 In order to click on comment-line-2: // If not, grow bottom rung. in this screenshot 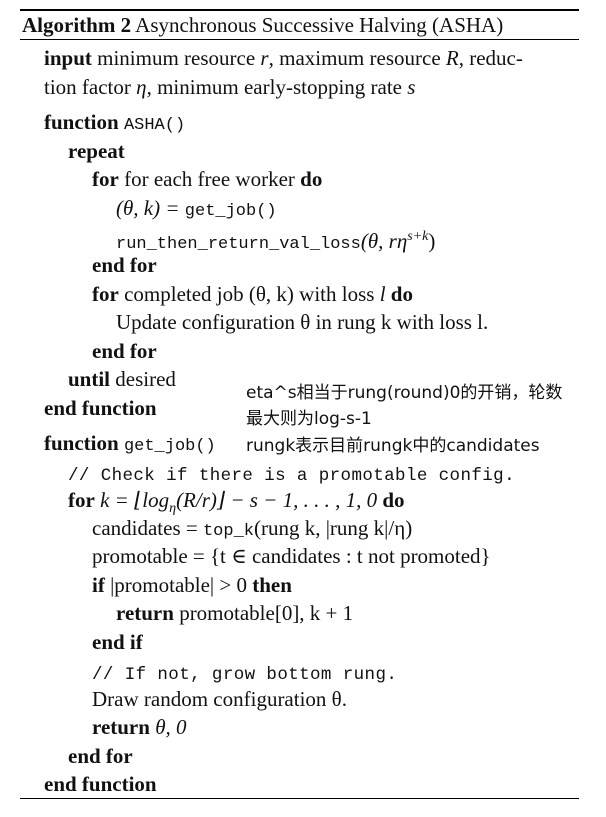, I will do `click(244, 673)`.